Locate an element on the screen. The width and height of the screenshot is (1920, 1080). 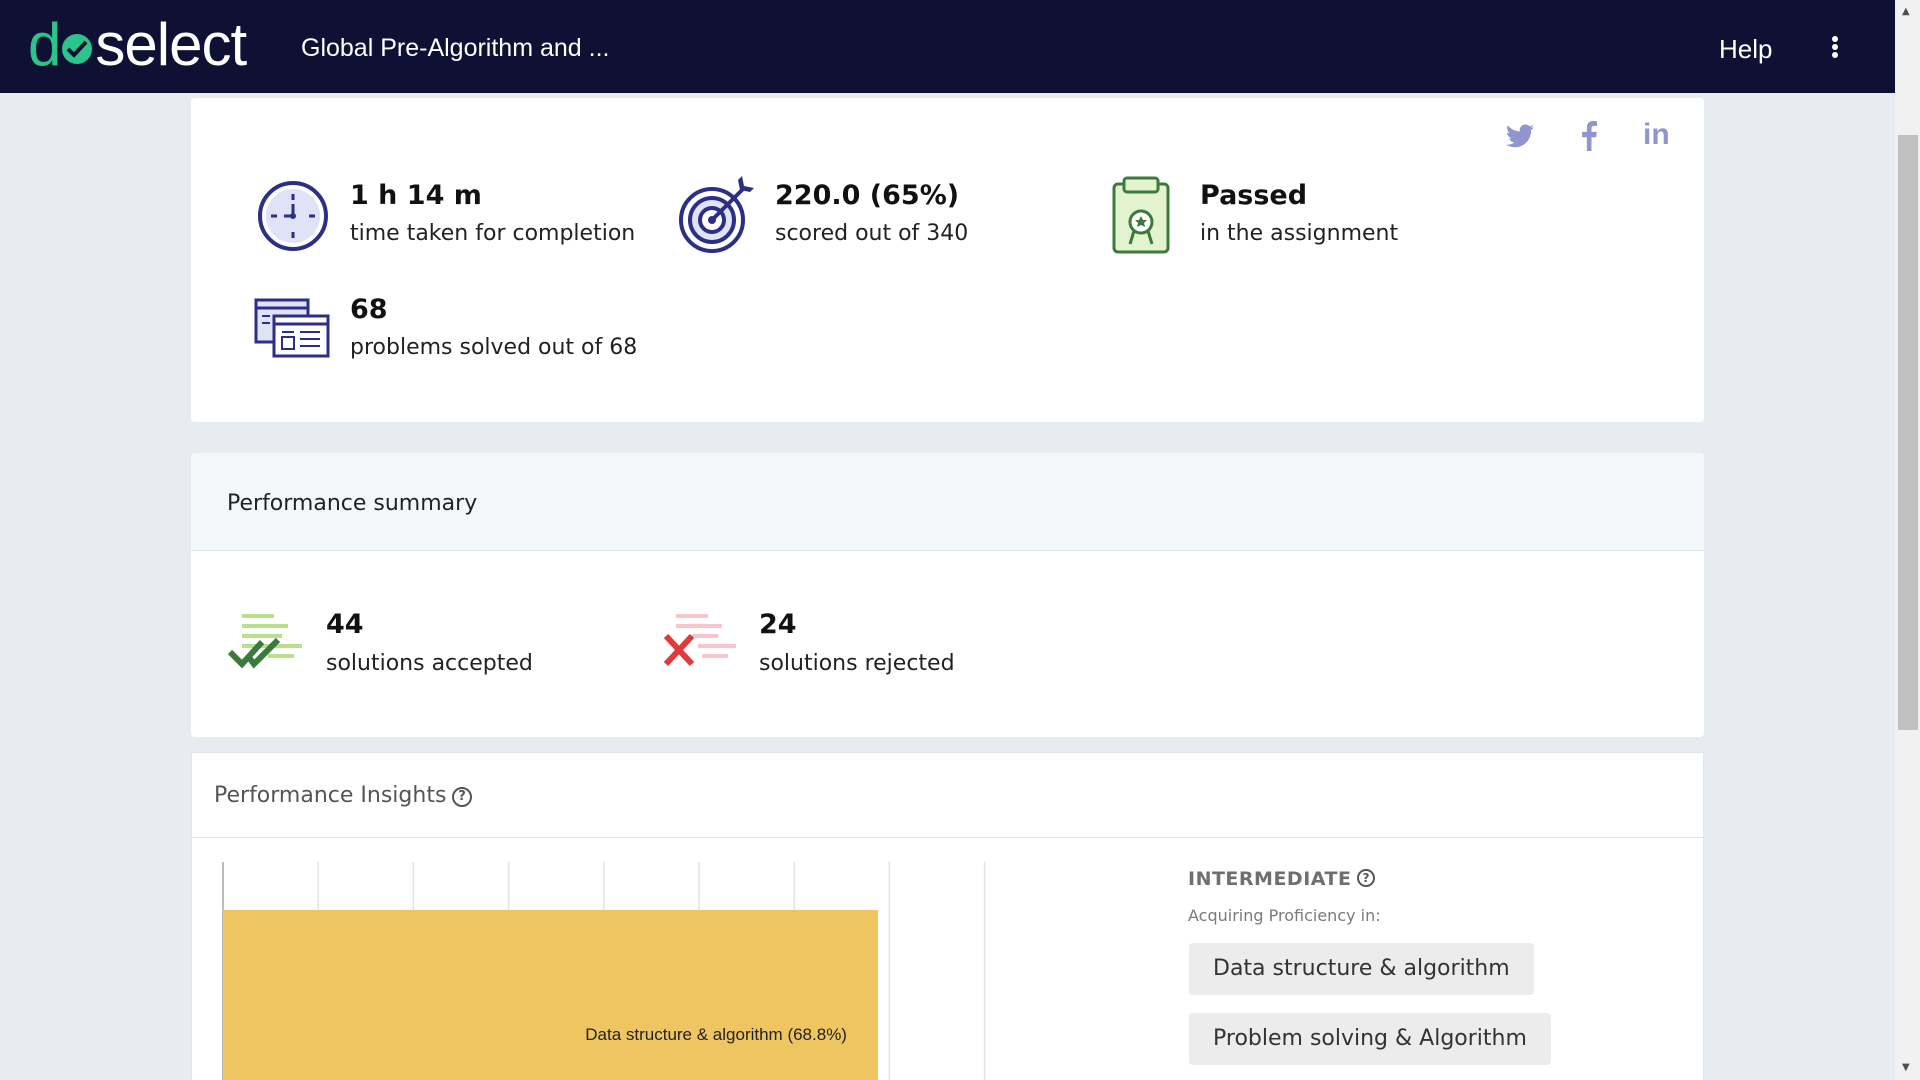
score-label: scored out of 340 is located at coordinates (872, 233).